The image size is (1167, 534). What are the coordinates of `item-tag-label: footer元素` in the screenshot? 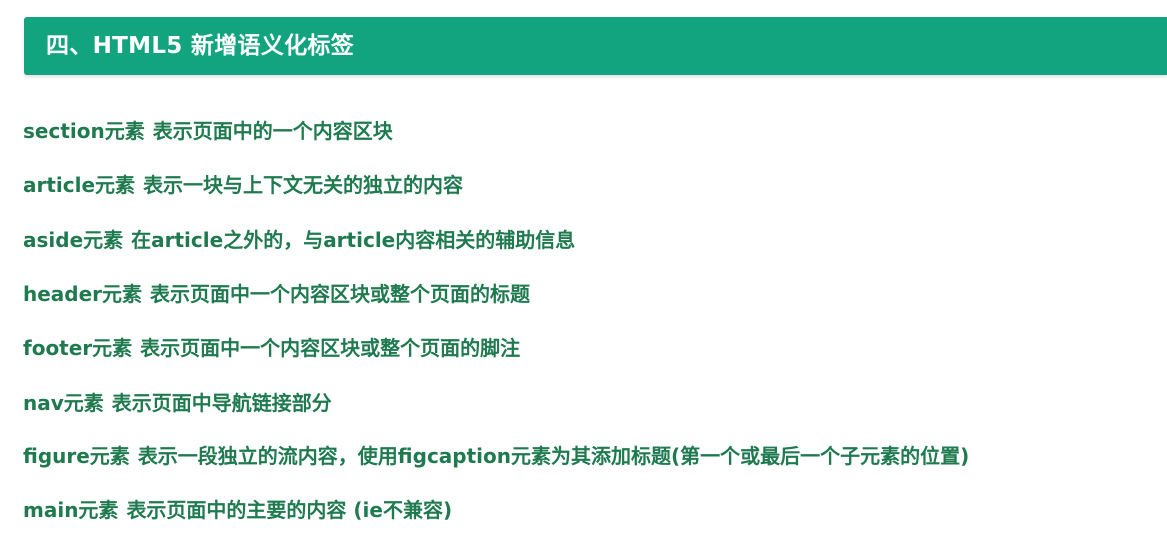 It's located at (78, 348).